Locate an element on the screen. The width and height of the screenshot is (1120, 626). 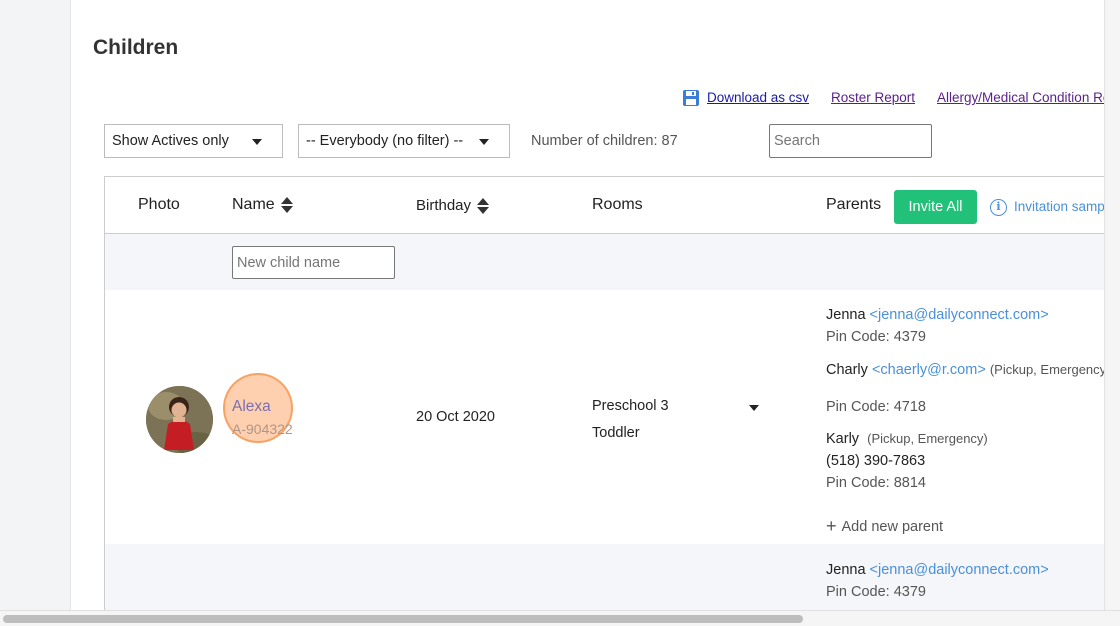
roster-report-link: Roster Report is located at coordinates (873, 97).